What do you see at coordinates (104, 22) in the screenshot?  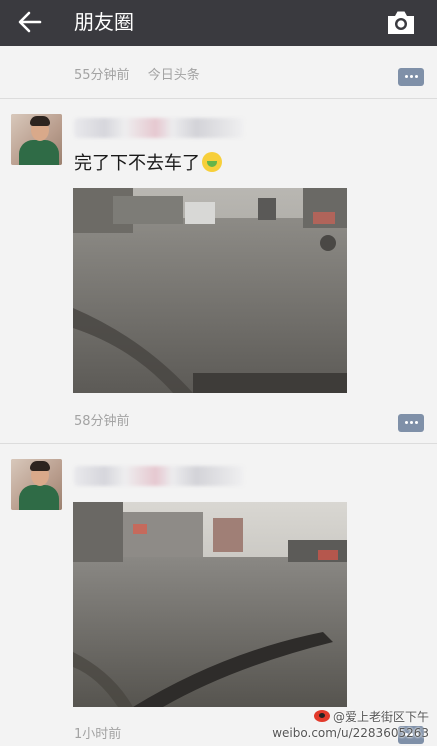 I see `page-title: 朋友圈` at bounding box center [104, 22].